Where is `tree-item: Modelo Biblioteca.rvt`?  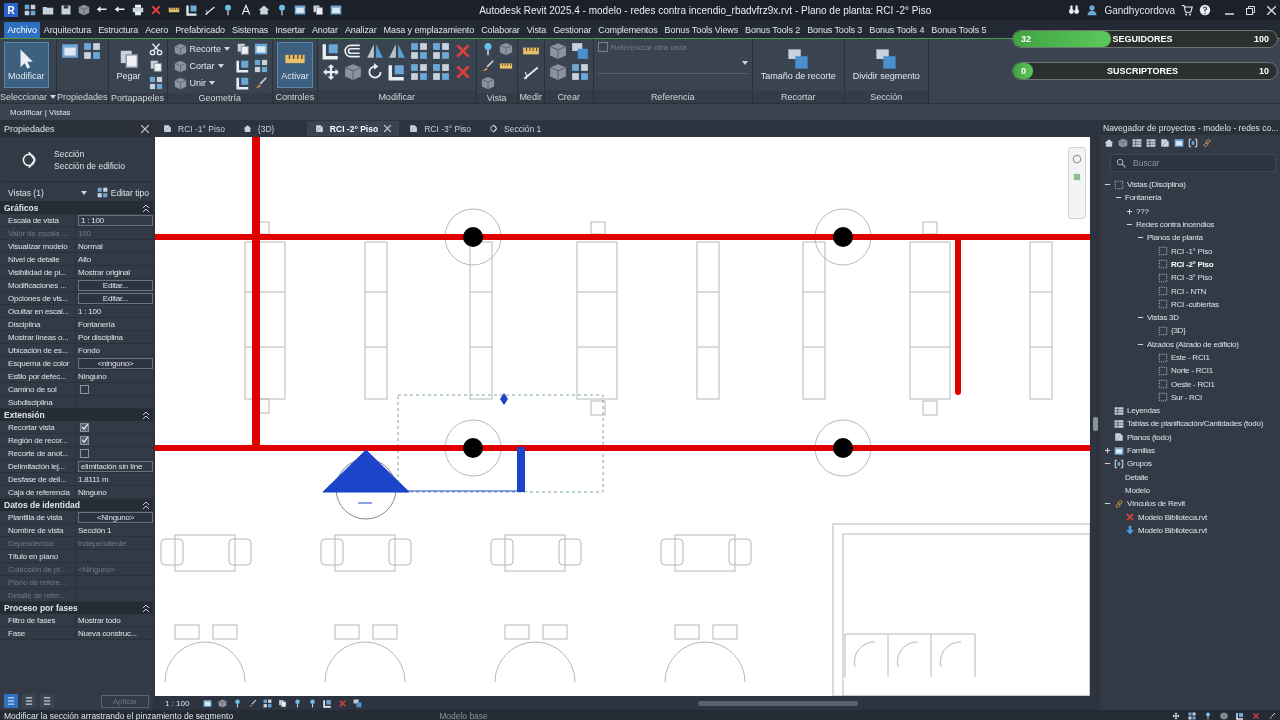 tree-item: Modelo Biblioteca.rvt is located at coordinates (1172, 517).